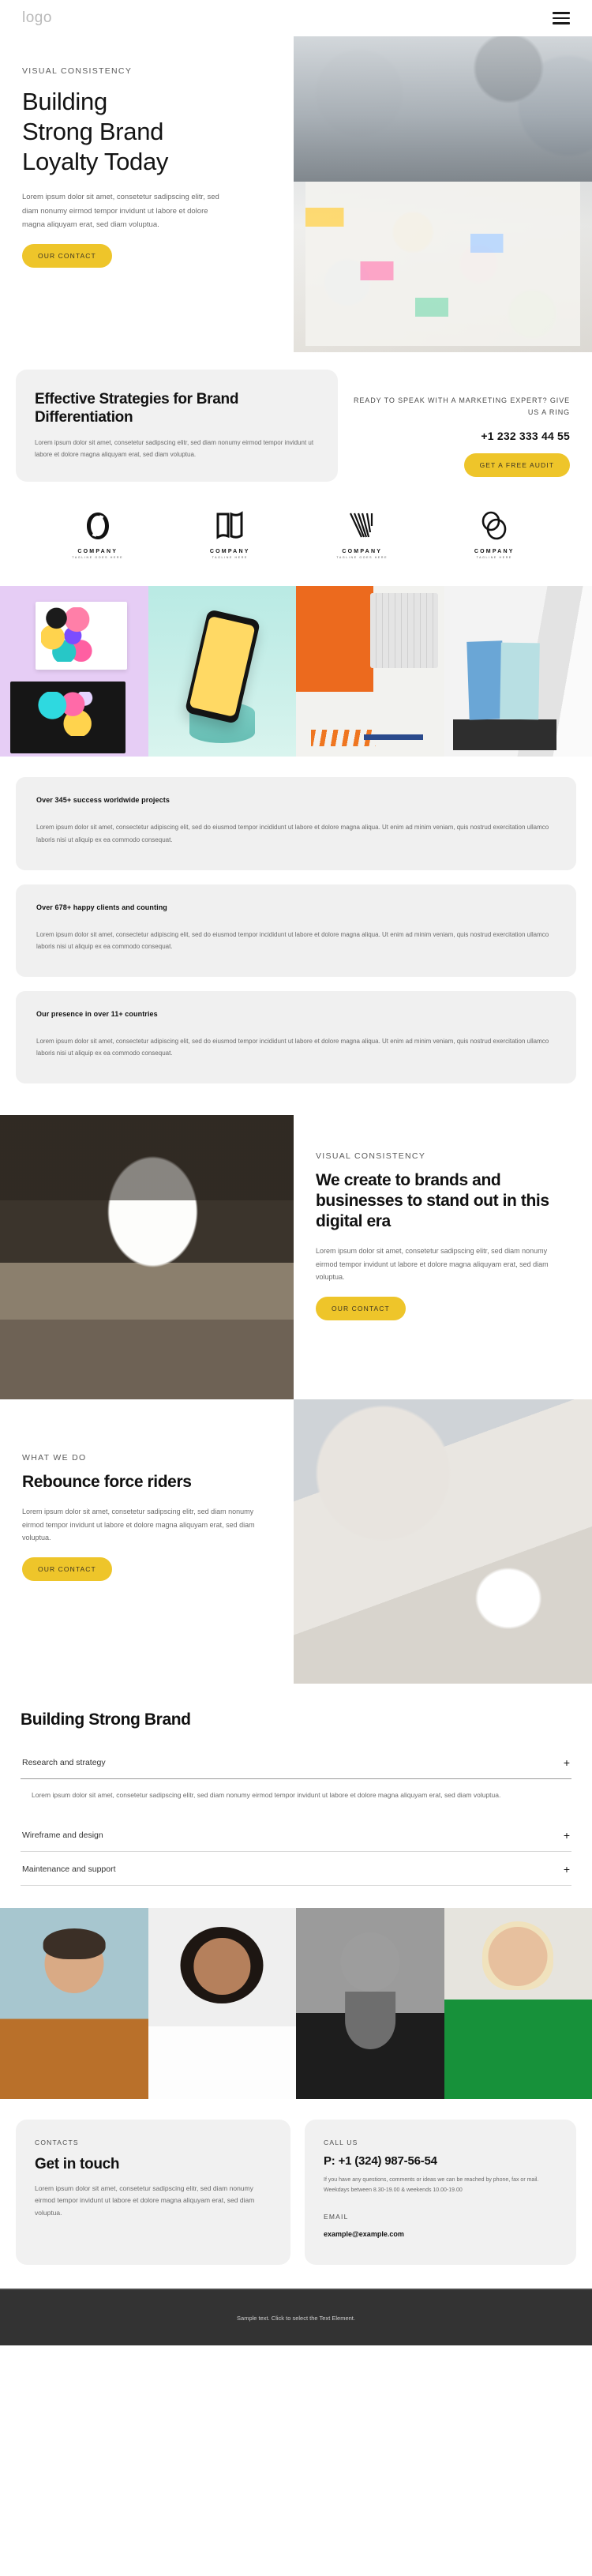 The height and width of the screenshot is (2576, 592). Describe the element at coordinates (494, 551) in the screenshot. I see `client-logo-4-name: COMPANY` at that location.